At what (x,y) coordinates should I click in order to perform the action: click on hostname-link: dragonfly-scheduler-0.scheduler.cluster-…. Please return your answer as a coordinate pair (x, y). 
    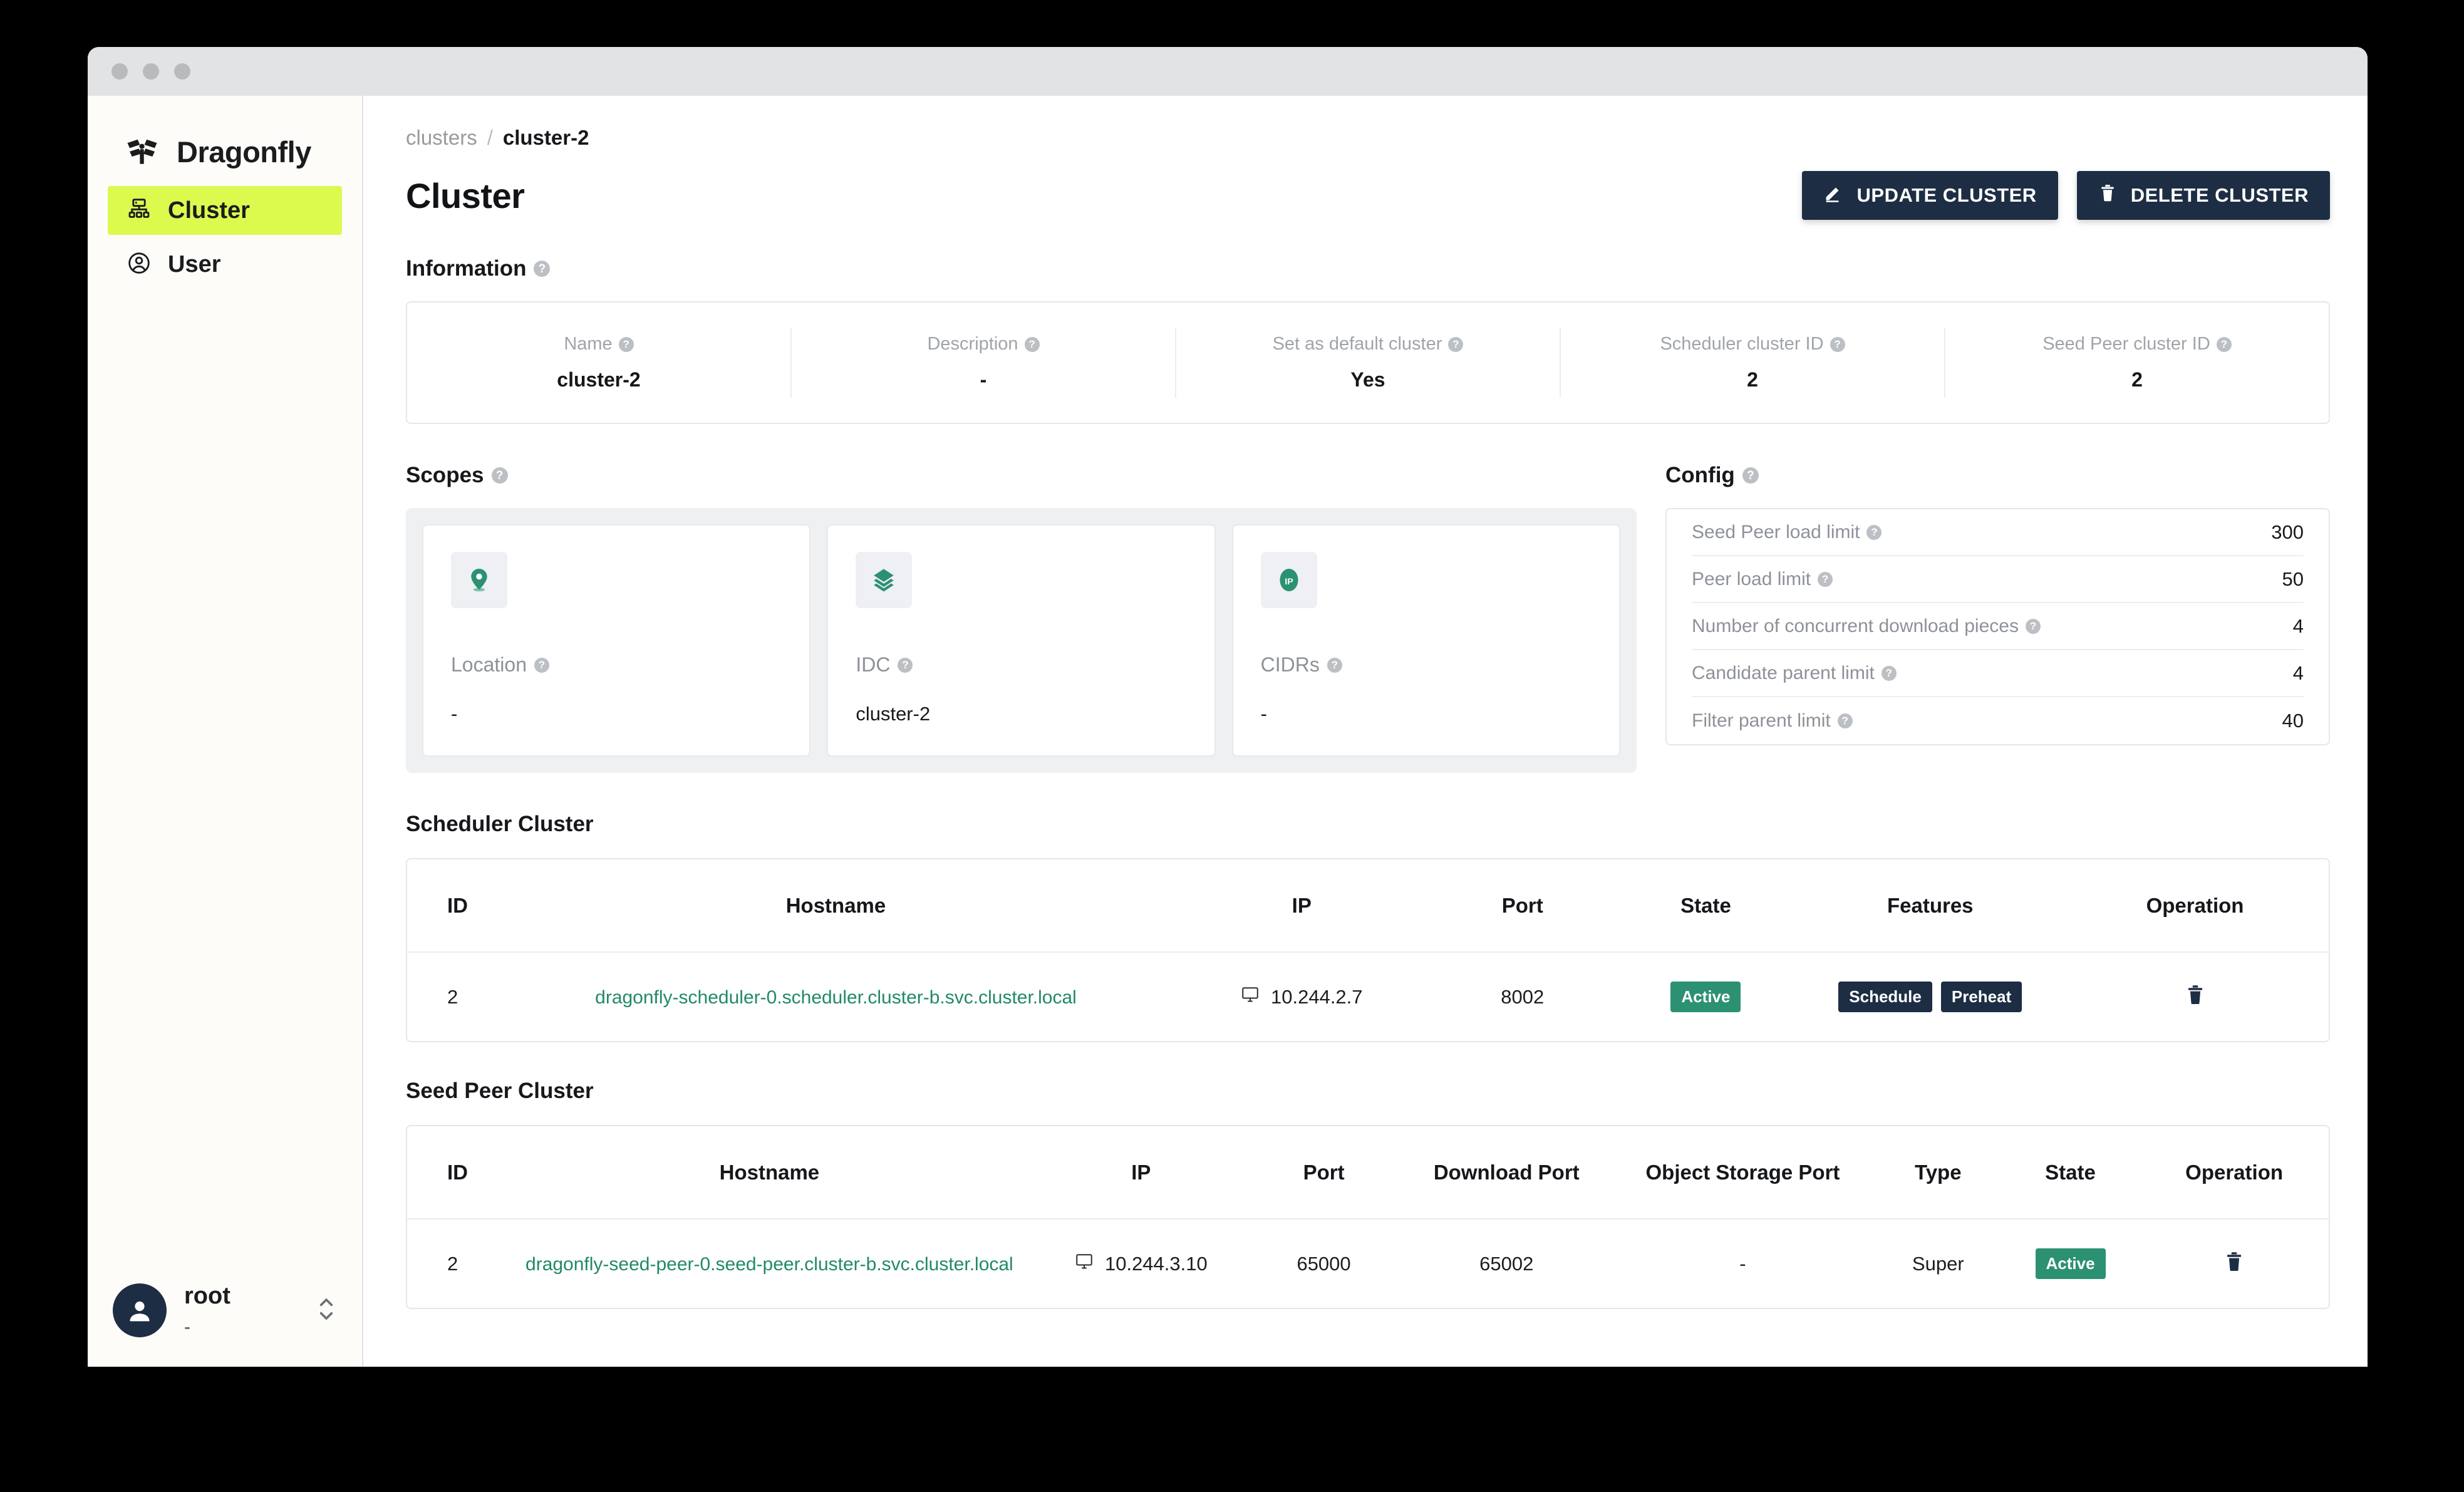
    Looking at the image, I should click on (836, 997).